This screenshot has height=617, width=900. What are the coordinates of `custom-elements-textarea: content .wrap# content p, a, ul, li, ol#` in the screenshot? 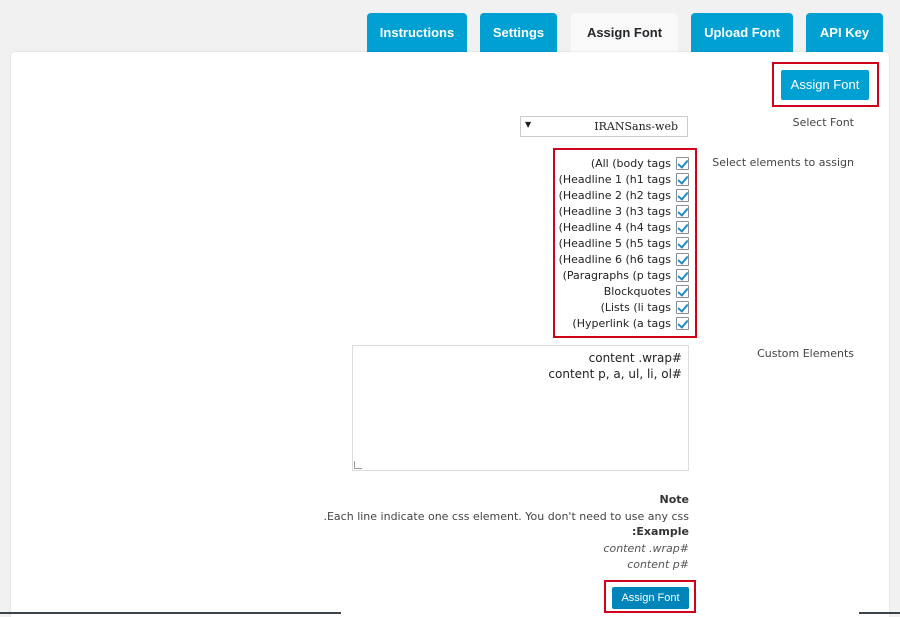 It's located at (520, 408).